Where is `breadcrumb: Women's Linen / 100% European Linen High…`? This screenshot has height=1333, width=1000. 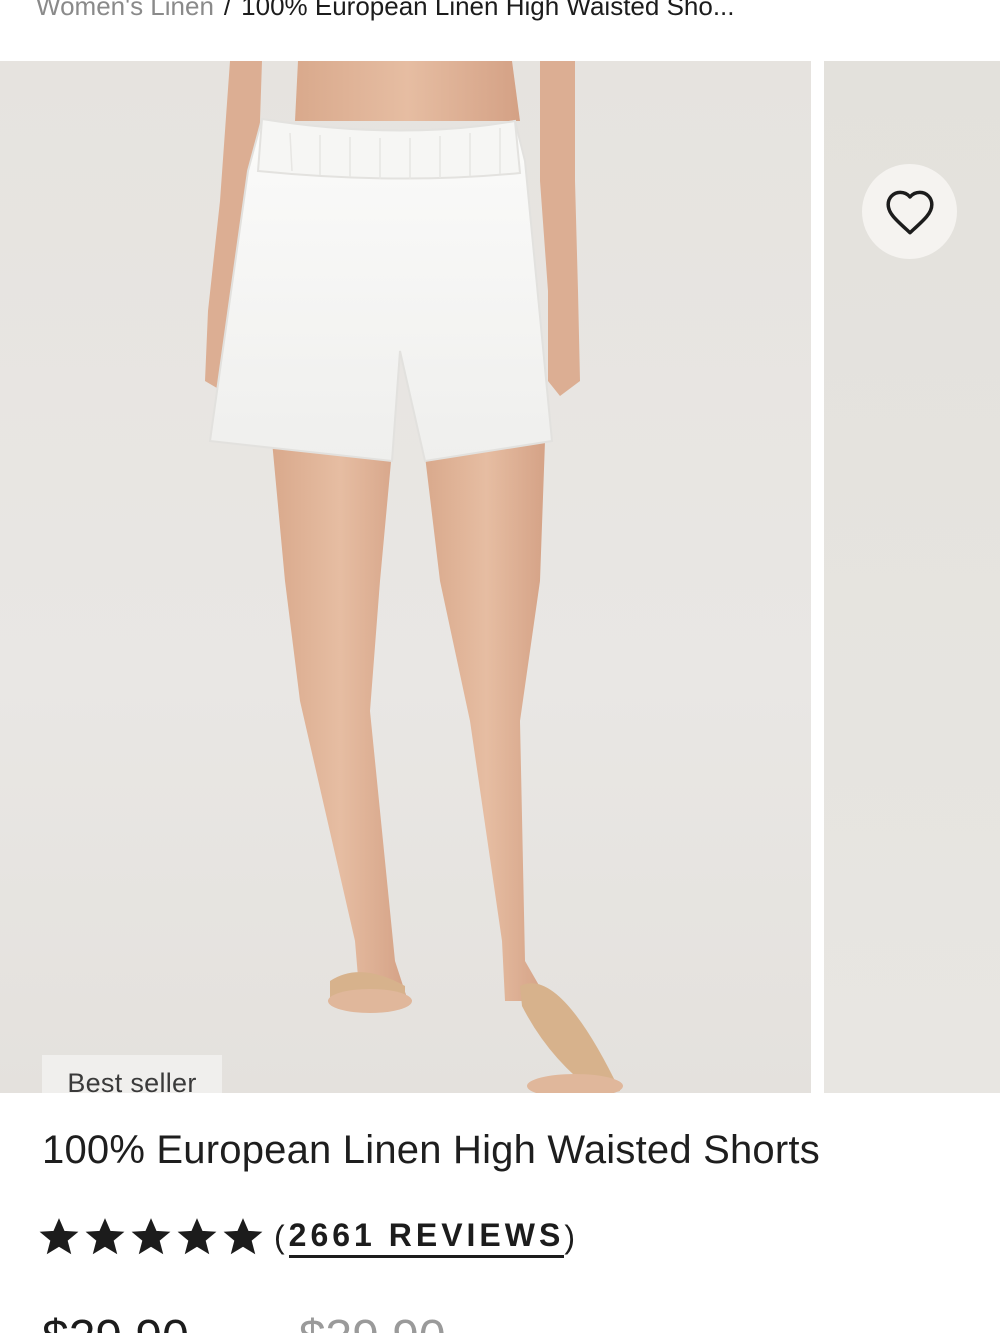 breadcrumb: Women's Linen / 100% European Linen High… is located at coordinates (496, 13).